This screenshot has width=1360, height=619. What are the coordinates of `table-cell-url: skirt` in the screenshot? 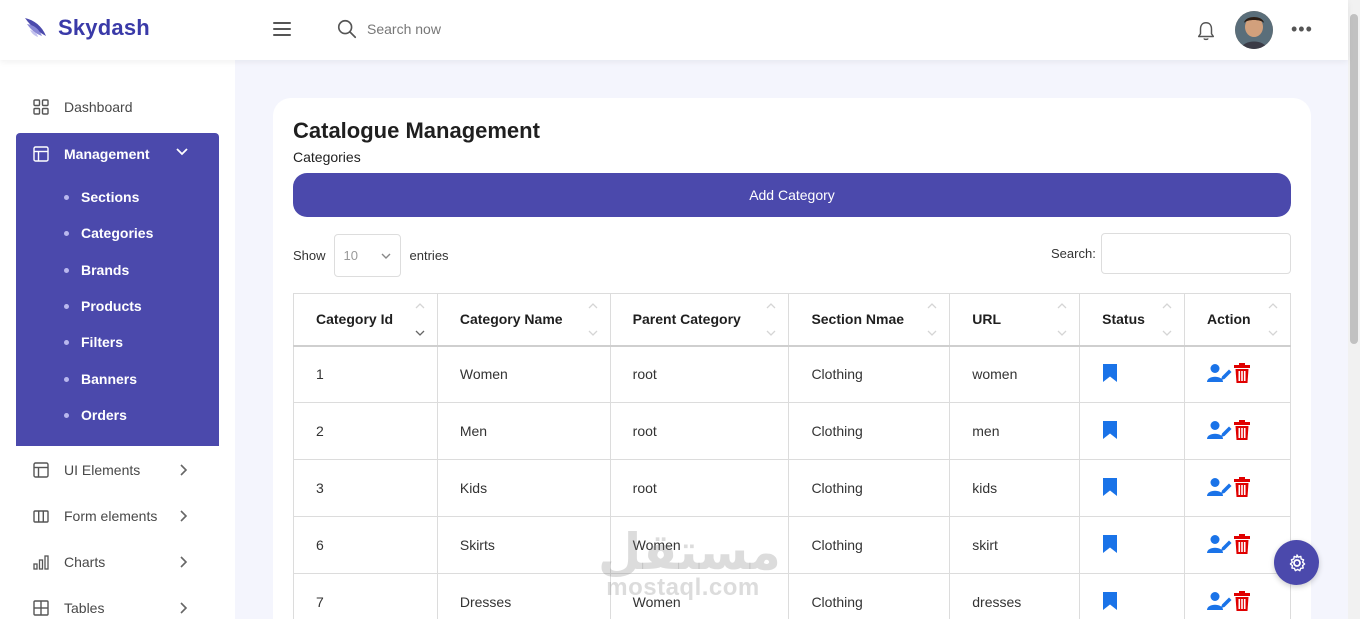 It's located at (1015, 545).